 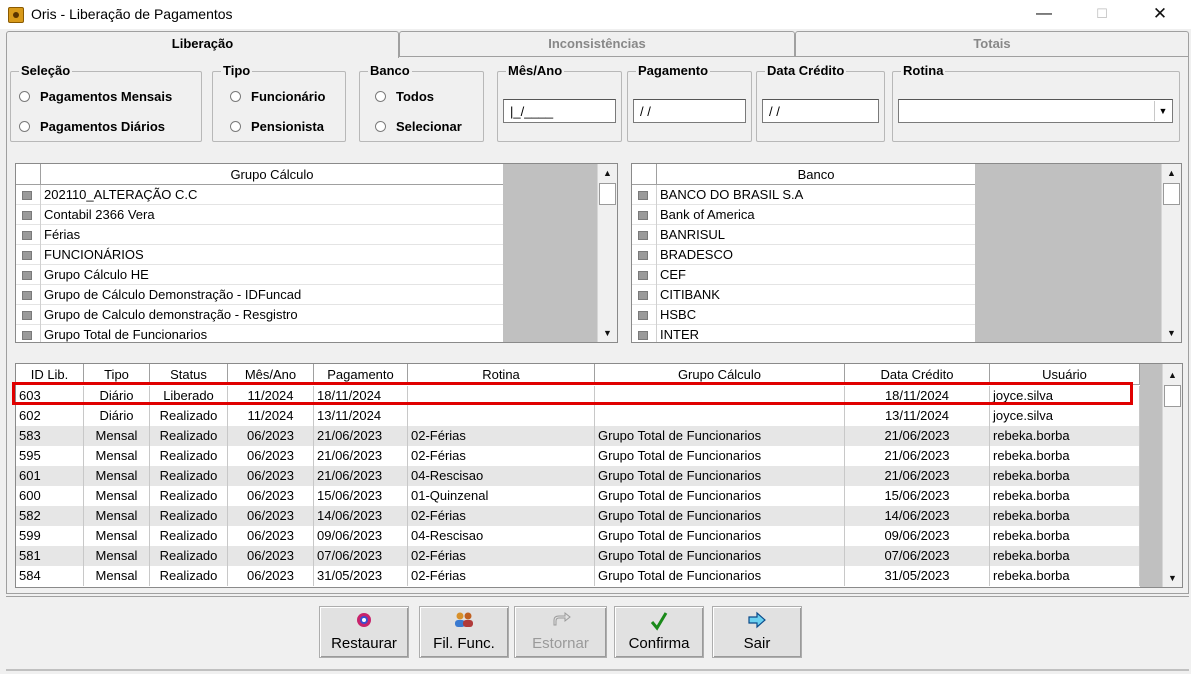 What do you see at coordinates (1102, 14) in the screenshot?
I see `maximize-button: ☐` at bounding box center [1102, 14].